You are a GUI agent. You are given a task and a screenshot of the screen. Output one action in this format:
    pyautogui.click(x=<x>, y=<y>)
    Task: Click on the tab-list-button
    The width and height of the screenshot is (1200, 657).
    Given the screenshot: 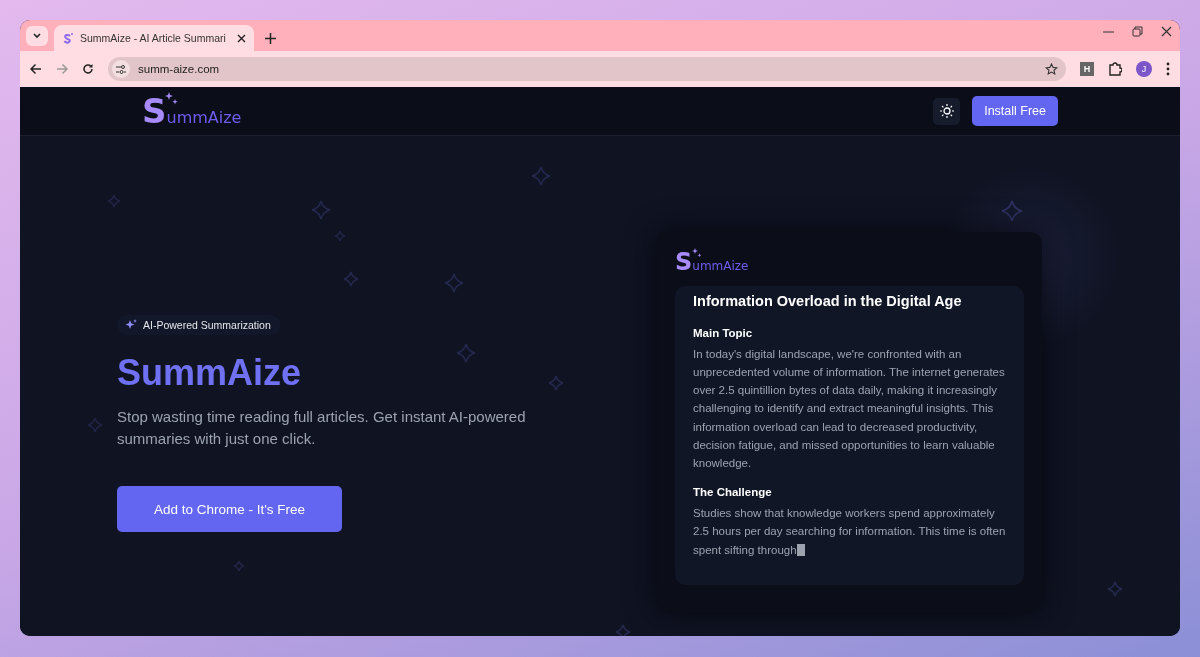 What is the action you would take?
    pyautogui.click(x=37, y=36)
    